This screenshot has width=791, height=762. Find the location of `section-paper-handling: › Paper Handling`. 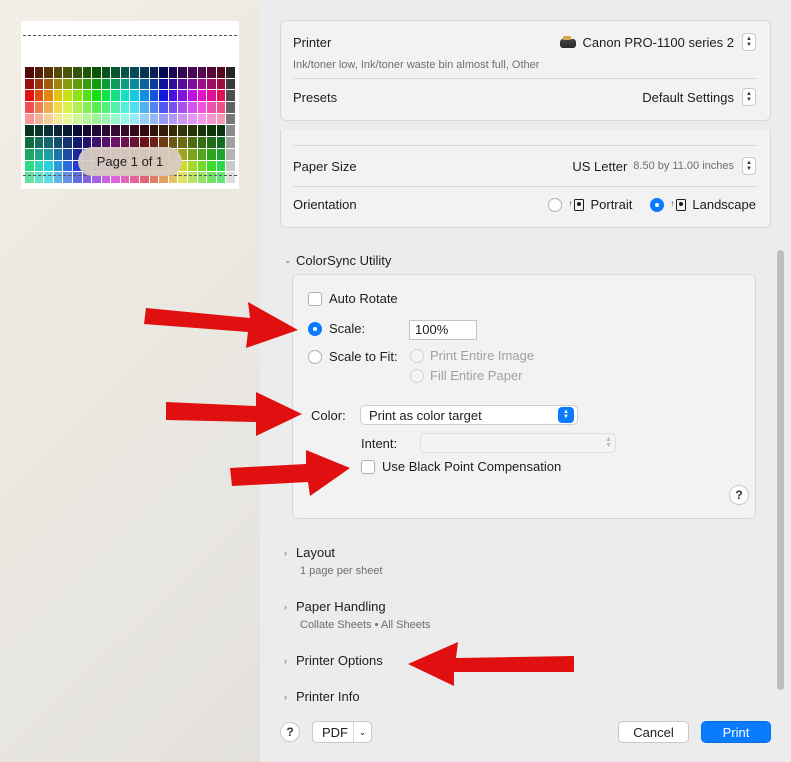

section-paper-handling: › Paper Handling is located at coordinates (335, 606).